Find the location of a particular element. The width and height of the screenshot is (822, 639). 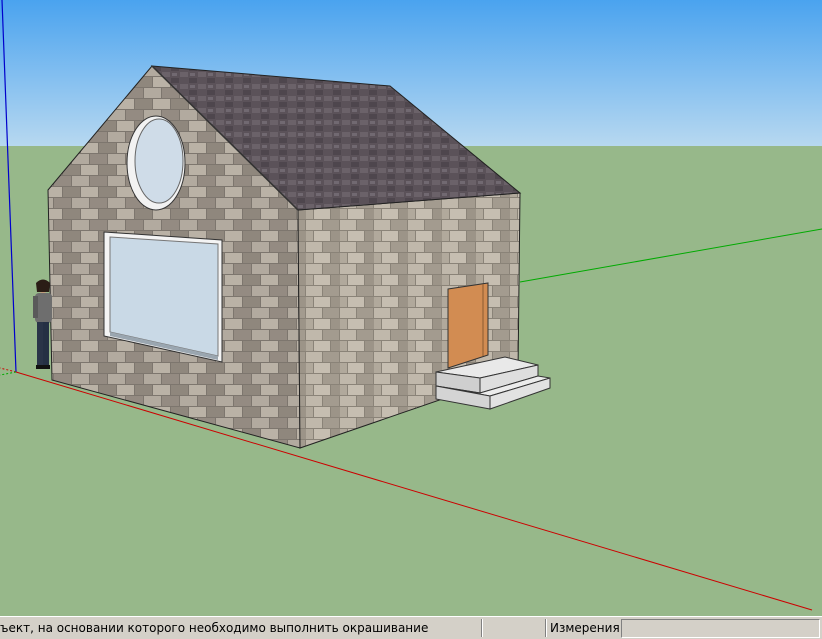

door is located at coordinates (468, 325).